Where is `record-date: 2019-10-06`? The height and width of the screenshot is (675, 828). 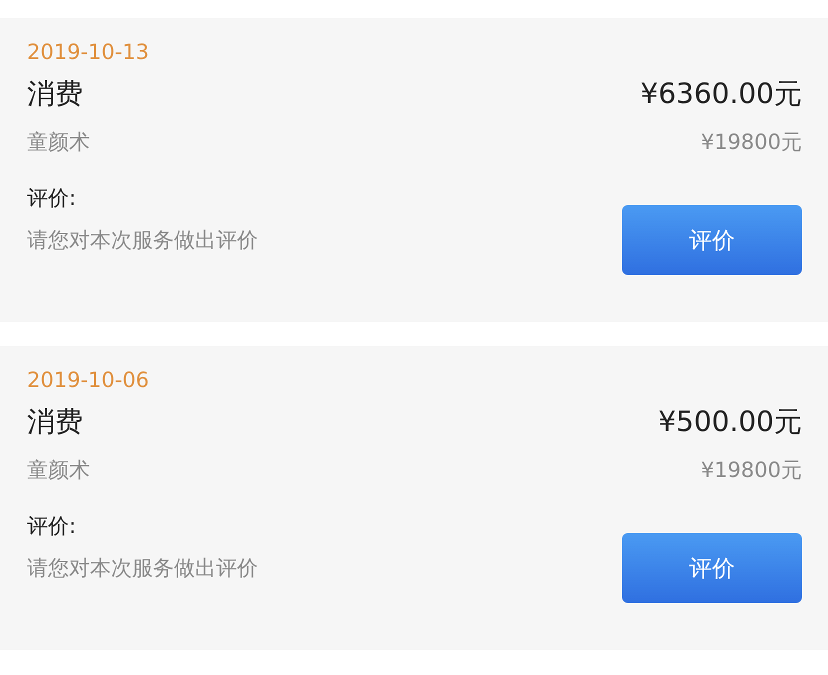 record-date: 2019-10-06 is located at coordinates (88, 380).